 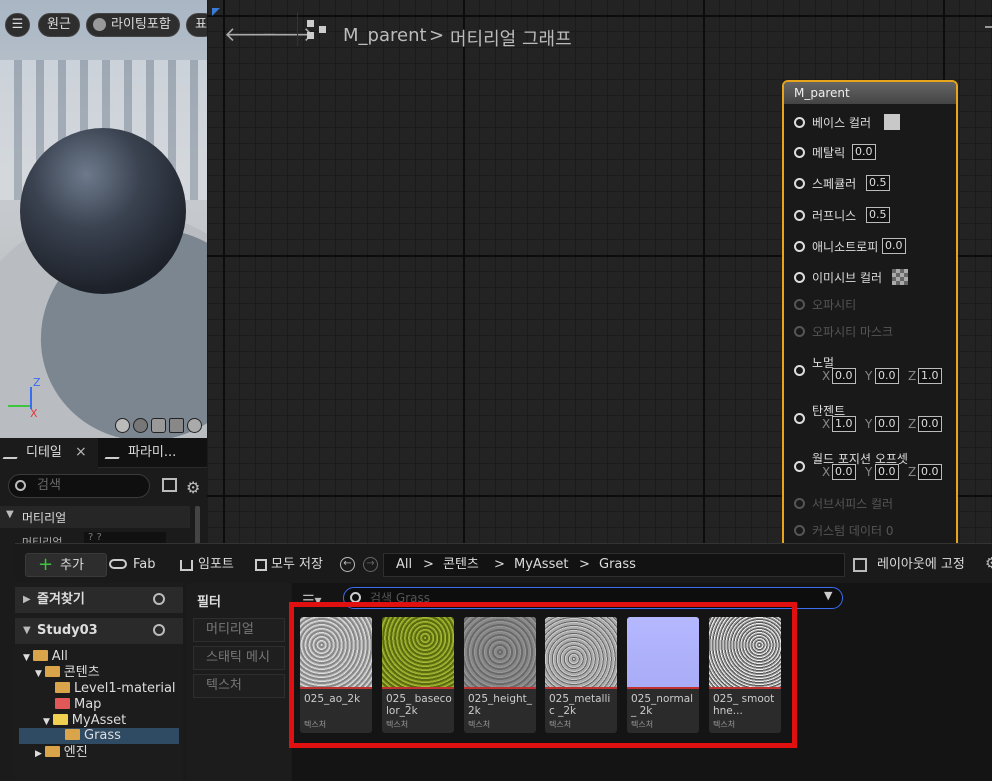 I want to click on tree-item-all: ▼ All, so click(x=45, y=657).